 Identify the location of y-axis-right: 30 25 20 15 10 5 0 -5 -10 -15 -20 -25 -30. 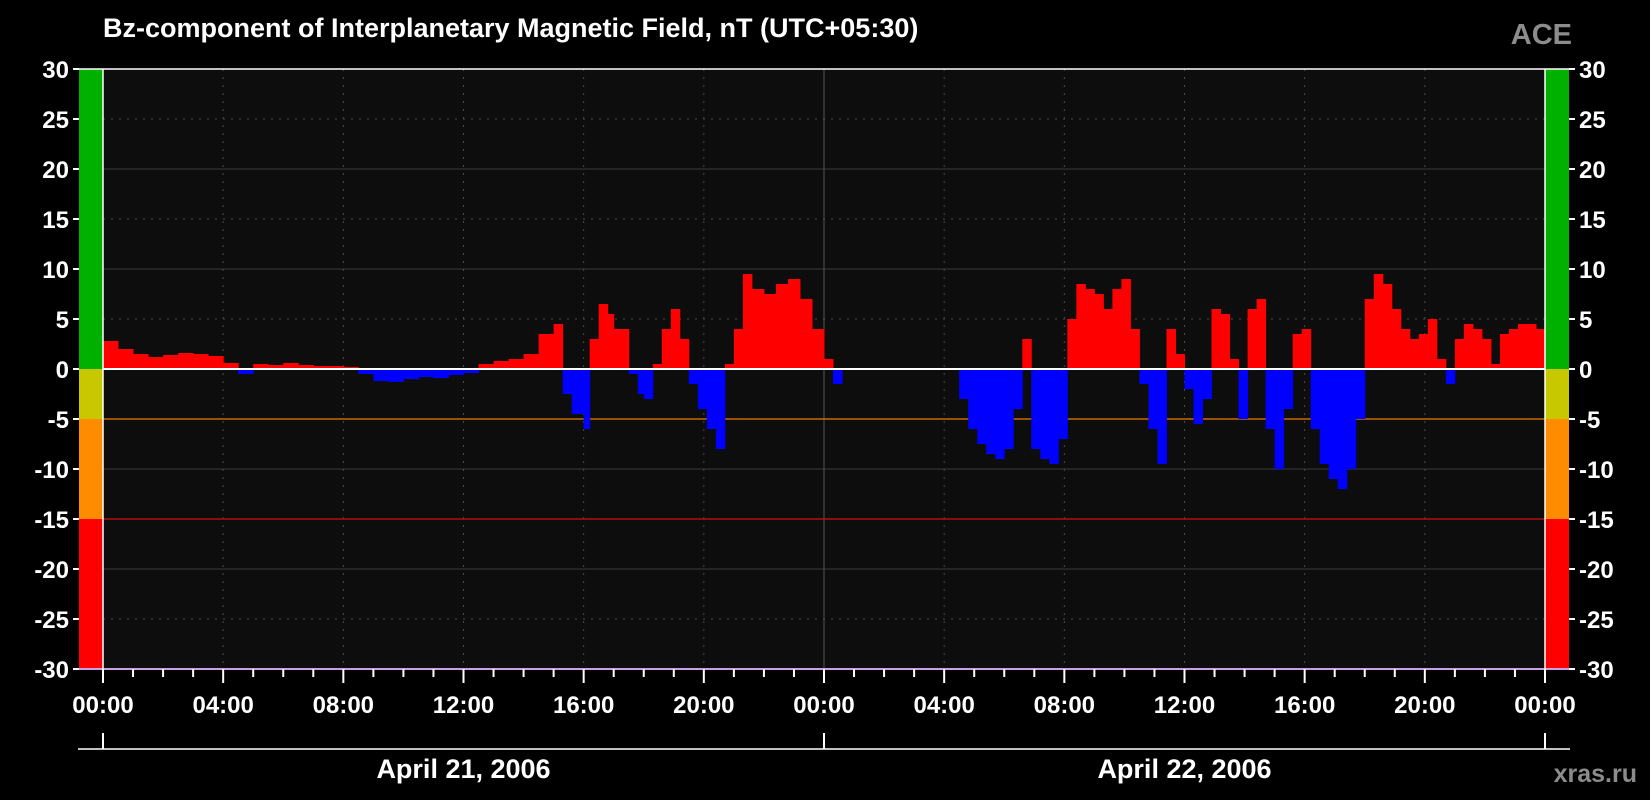
(1591, 370).